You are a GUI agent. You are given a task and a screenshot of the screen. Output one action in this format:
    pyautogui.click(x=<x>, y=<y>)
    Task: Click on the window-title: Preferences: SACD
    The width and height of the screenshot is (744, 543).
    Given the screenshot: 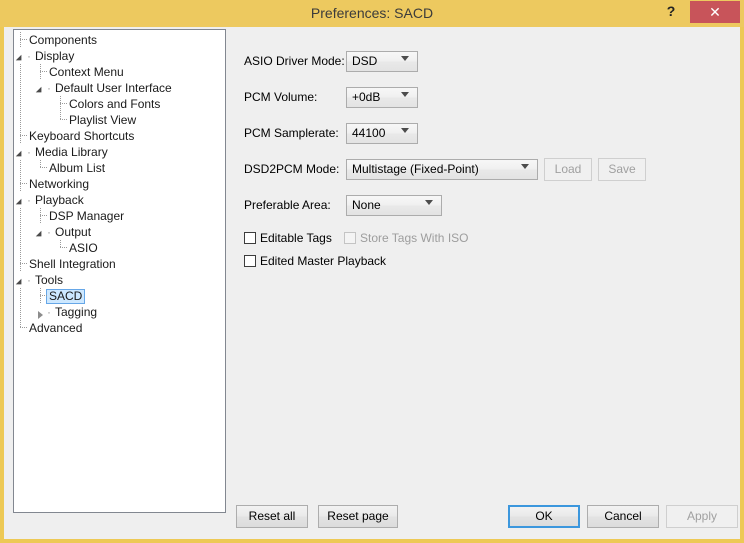 What is the action you would take?
    pyautogui.click(x=372, y=13)
    